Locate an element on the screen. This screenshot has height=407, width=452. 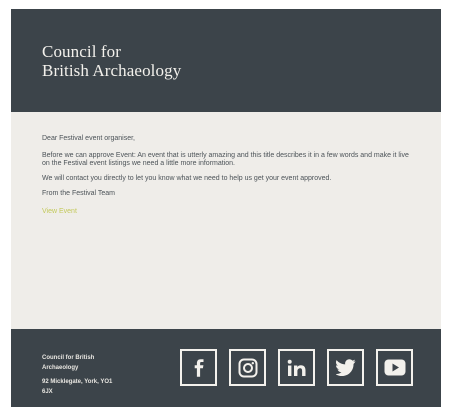
instagram-icon is located at coordinates (248, 368).